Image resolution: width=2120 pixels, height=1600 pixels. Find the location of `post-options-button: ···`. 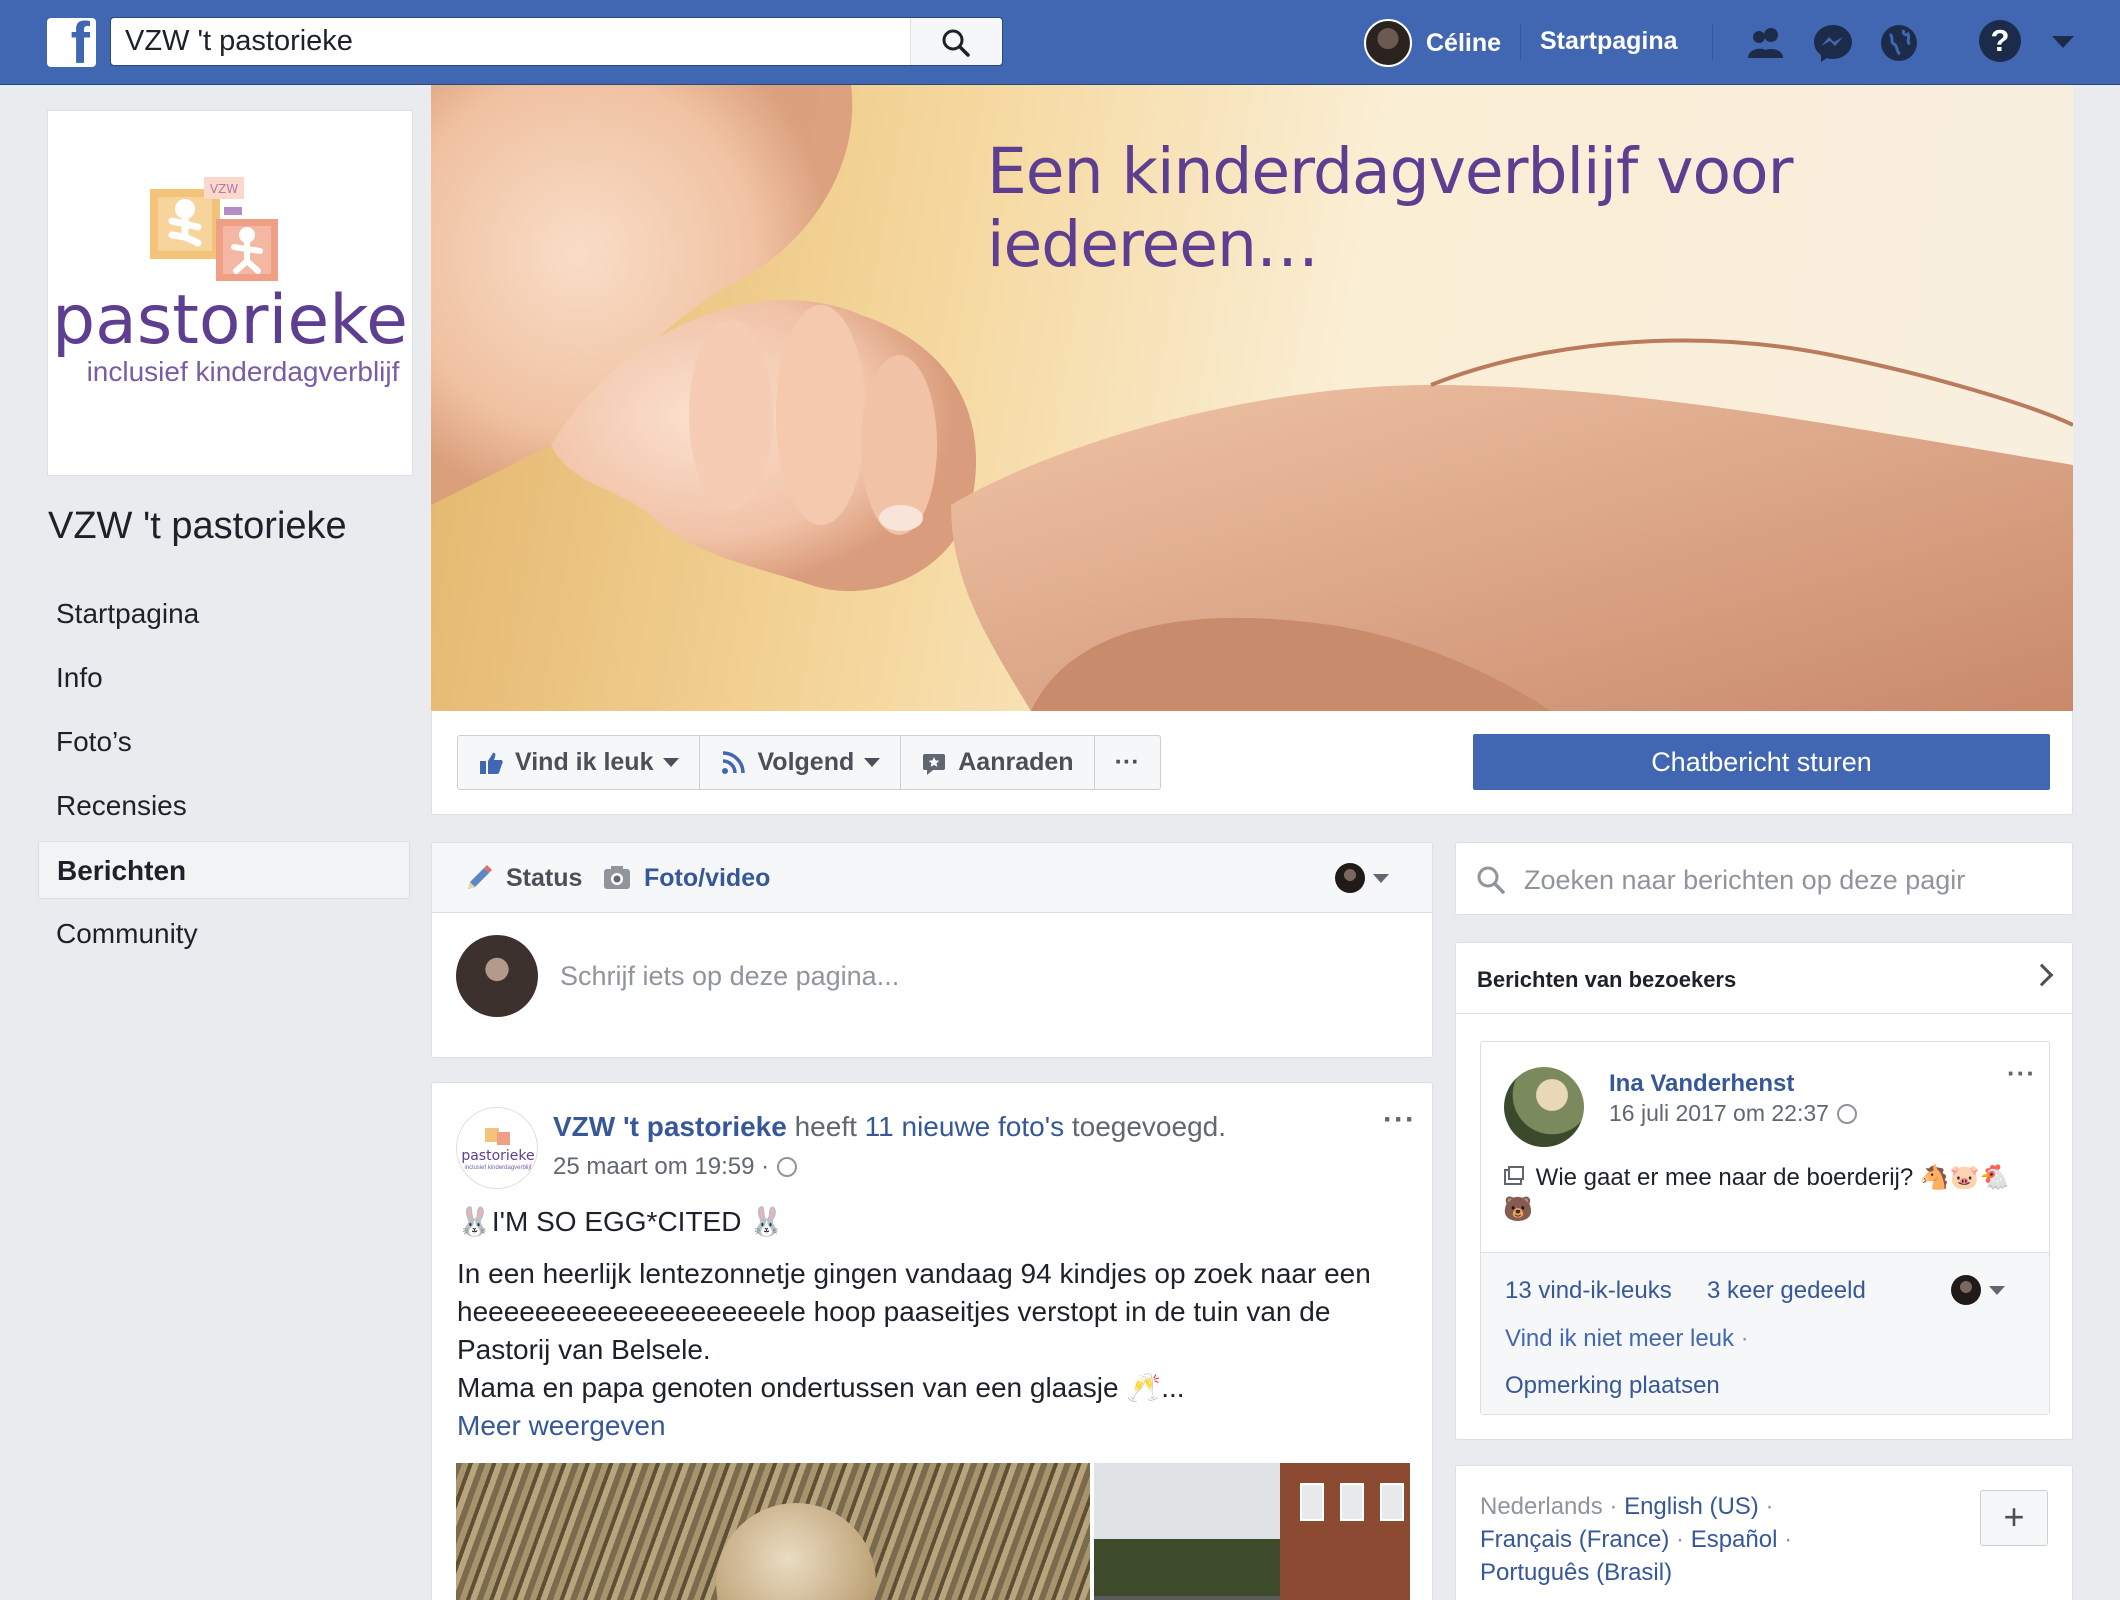

post-options-button: ··· is located at coordinates (1399, 1120).